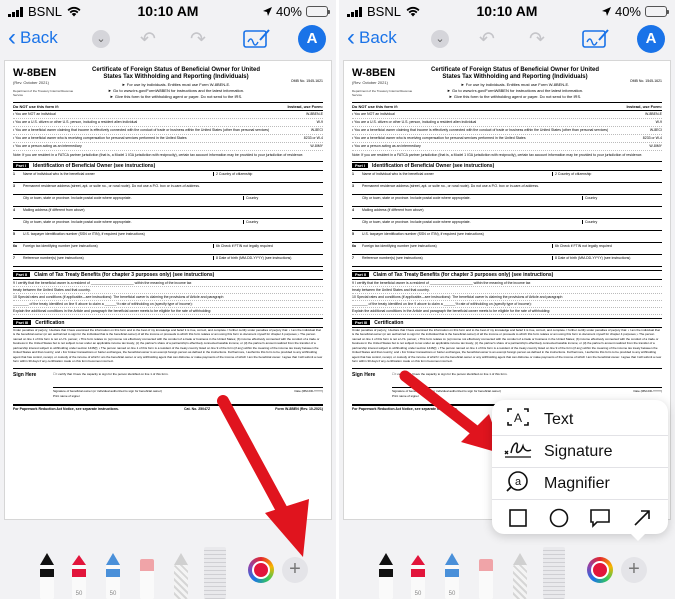 The height and width of the screenshot is (599, 675). I want to click on marker-size: 50, so click(418, 594).